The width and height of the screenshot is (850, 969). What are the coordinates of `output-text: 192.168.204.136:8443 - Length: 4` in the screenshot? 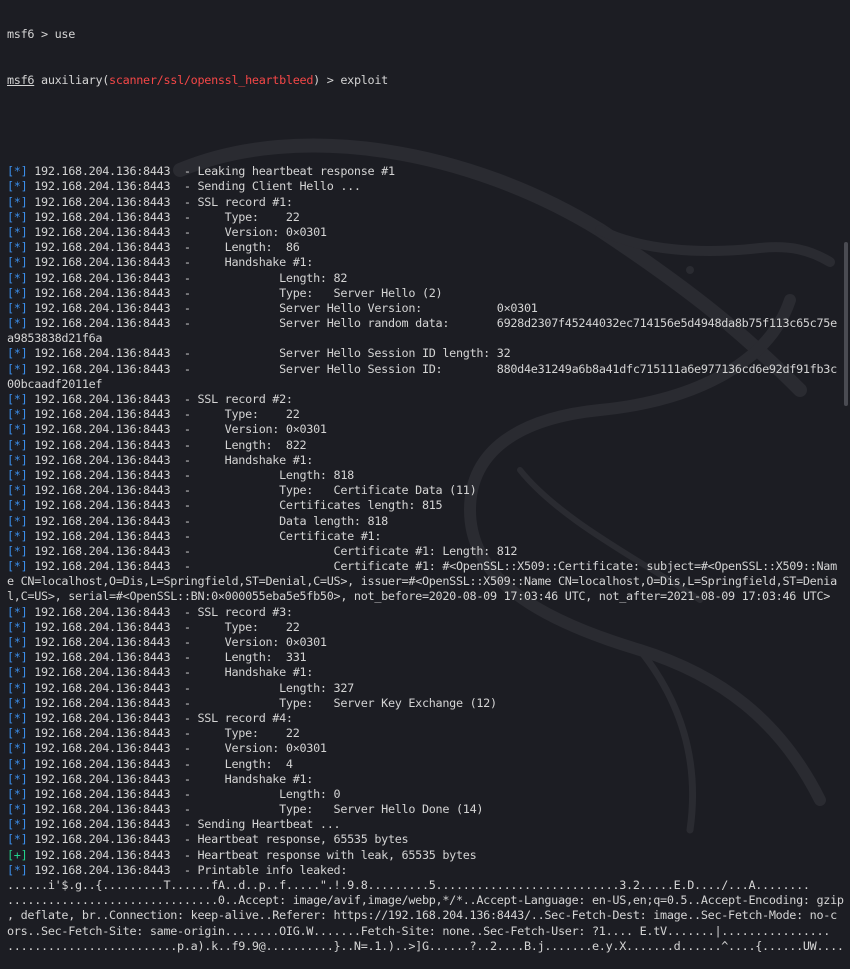 It's located at (163, 763).